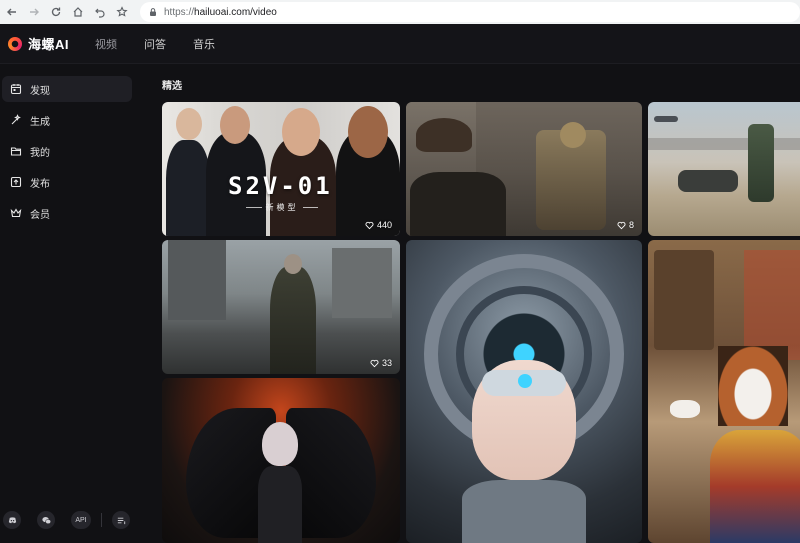 This screenshot has width=800, height=543. I want to click on url-text: hailuoai.com/video, so click(235, 12).